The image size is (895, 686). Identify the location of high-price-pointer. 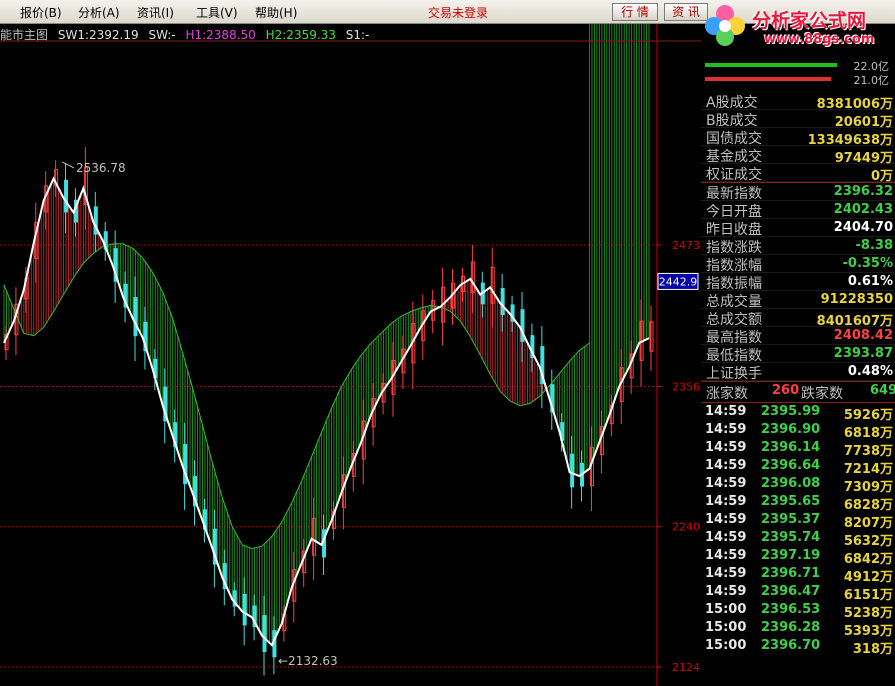
(68, 165).